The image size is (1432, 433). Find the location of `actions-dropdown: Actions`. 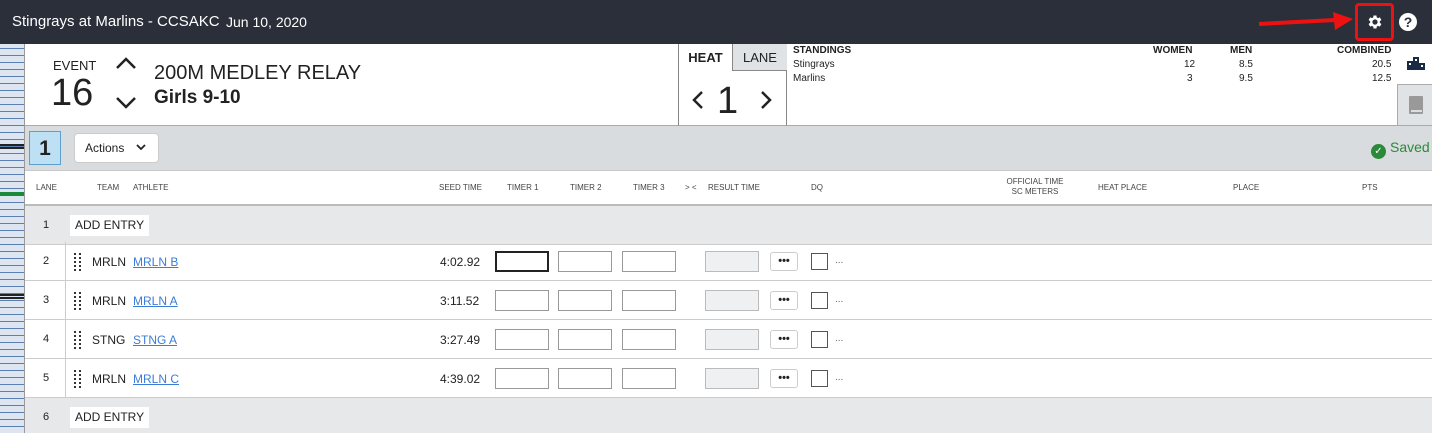

actions-dropdown: Actions is located at coordinates (116, 148).